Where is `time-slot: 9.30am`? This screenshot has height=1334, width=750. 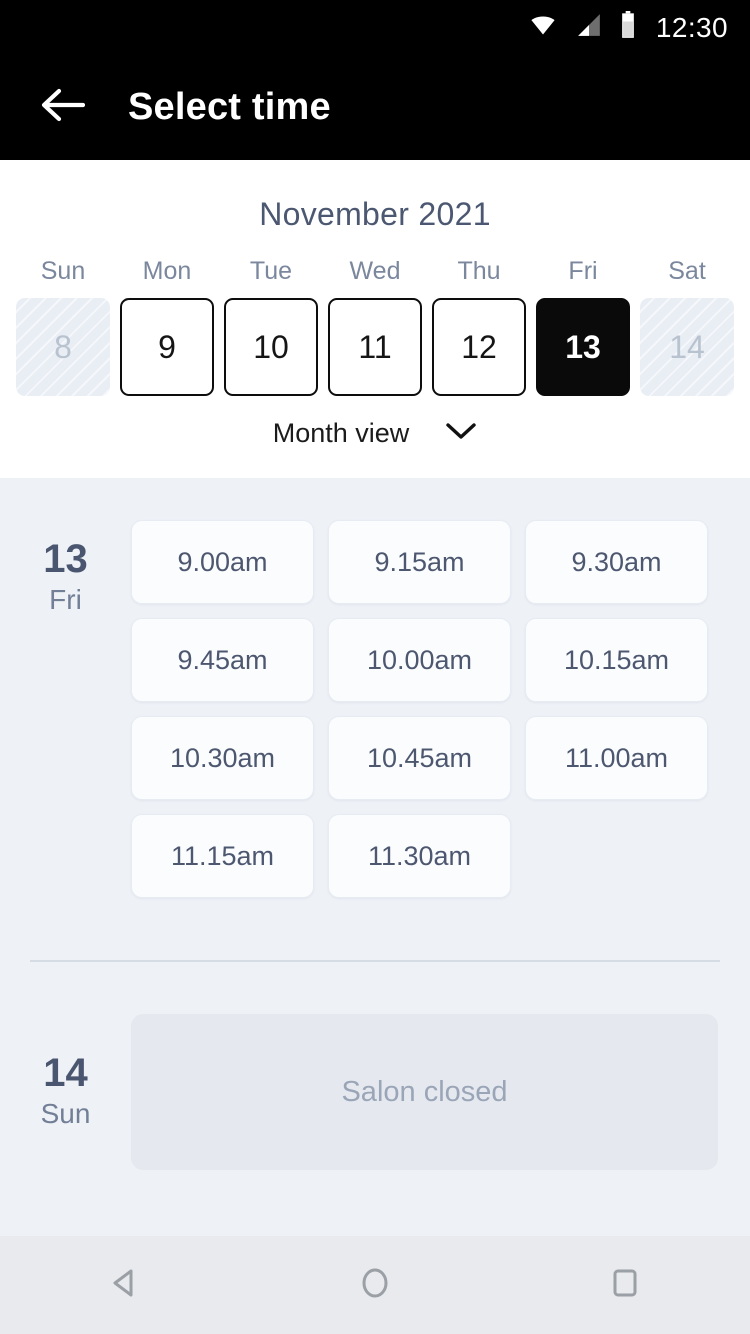 time-slot: 9.30am is located at coordinates (616, 562).